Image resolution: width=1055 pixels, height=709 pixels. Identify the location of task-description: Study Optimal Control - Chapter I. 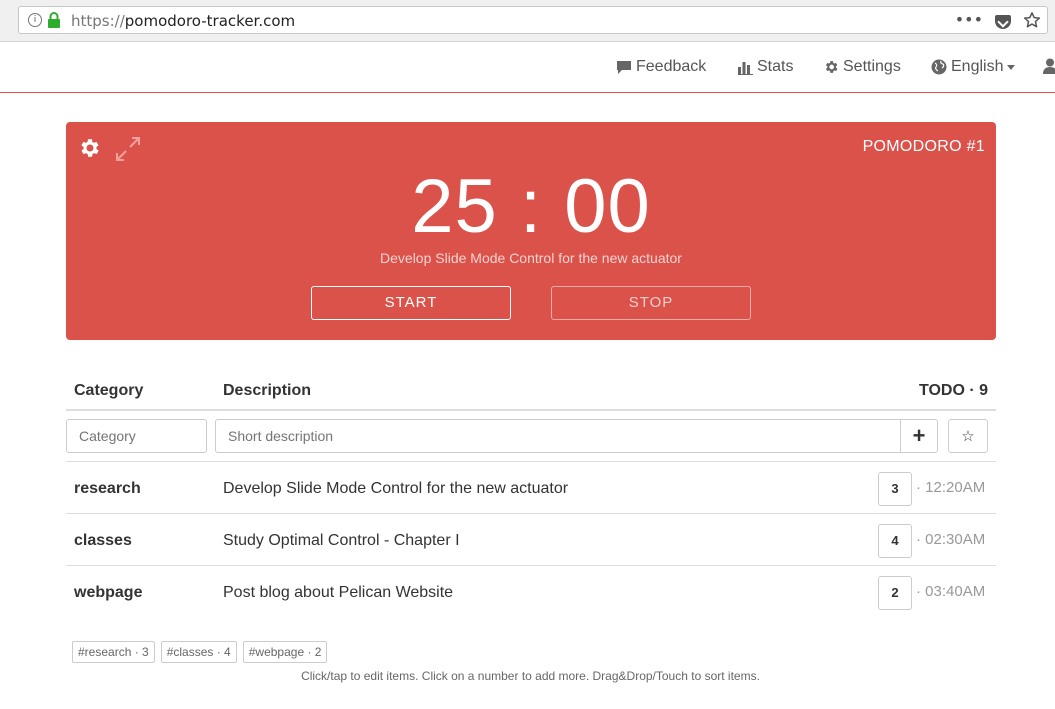
(341, 541).